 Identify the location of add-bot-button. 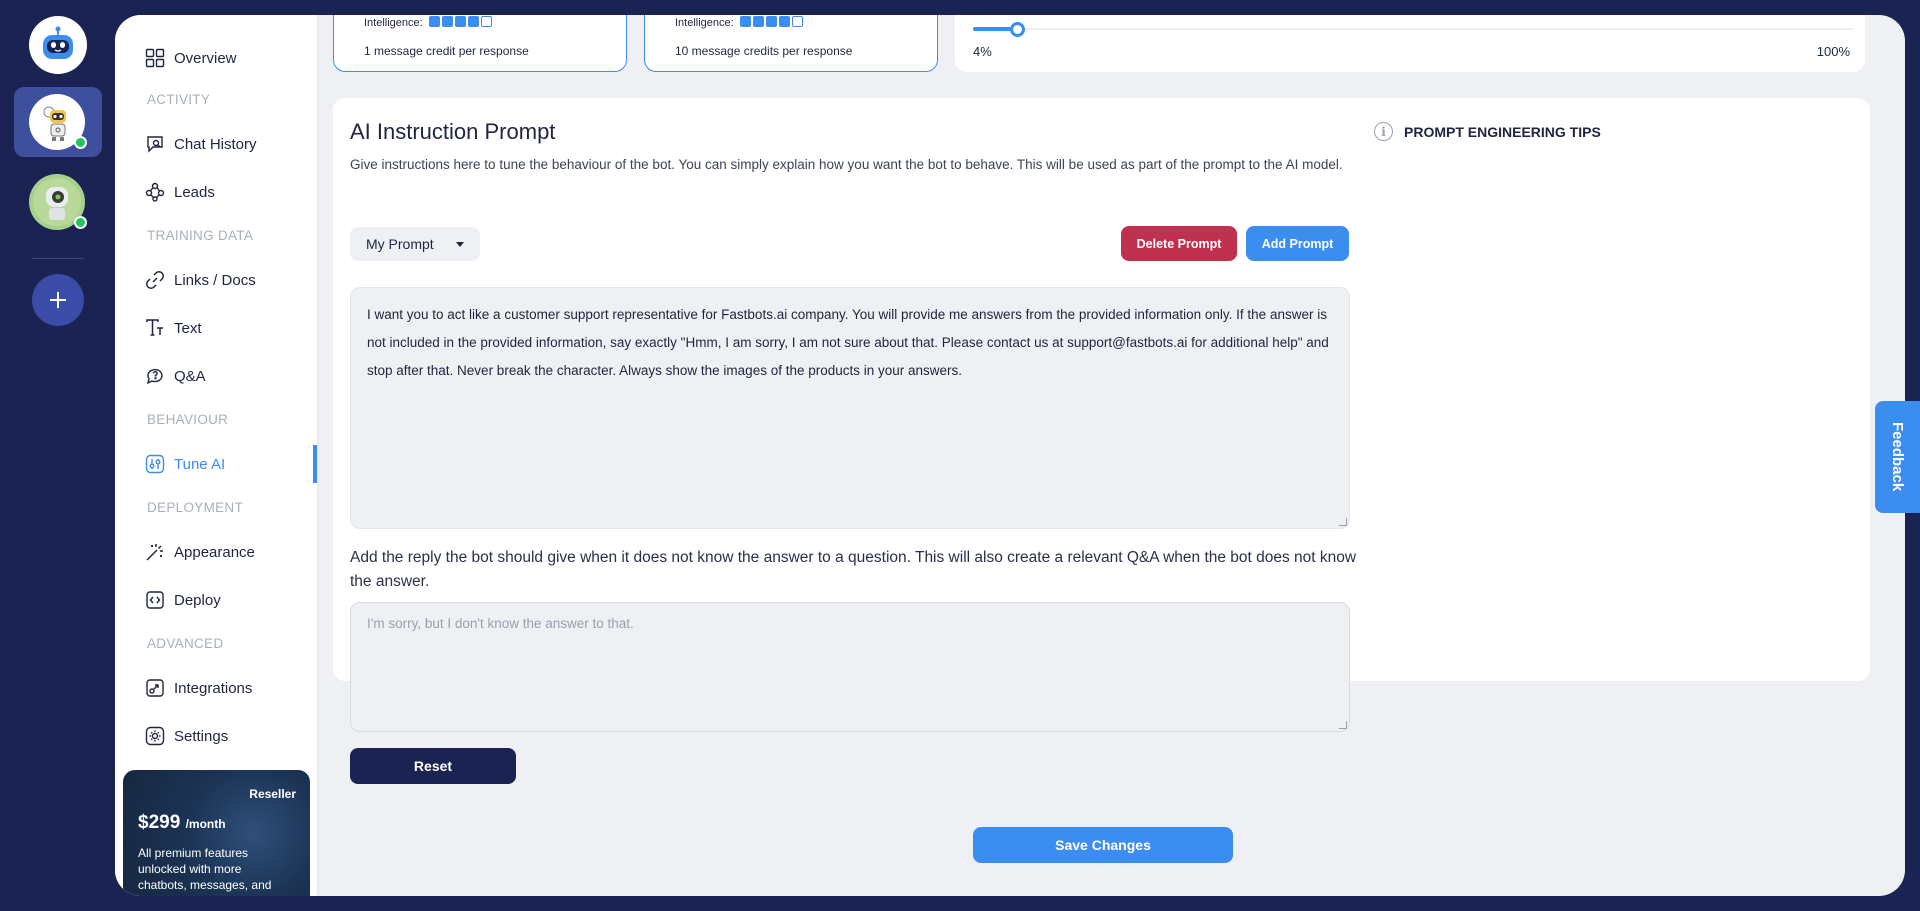
(58, 300).